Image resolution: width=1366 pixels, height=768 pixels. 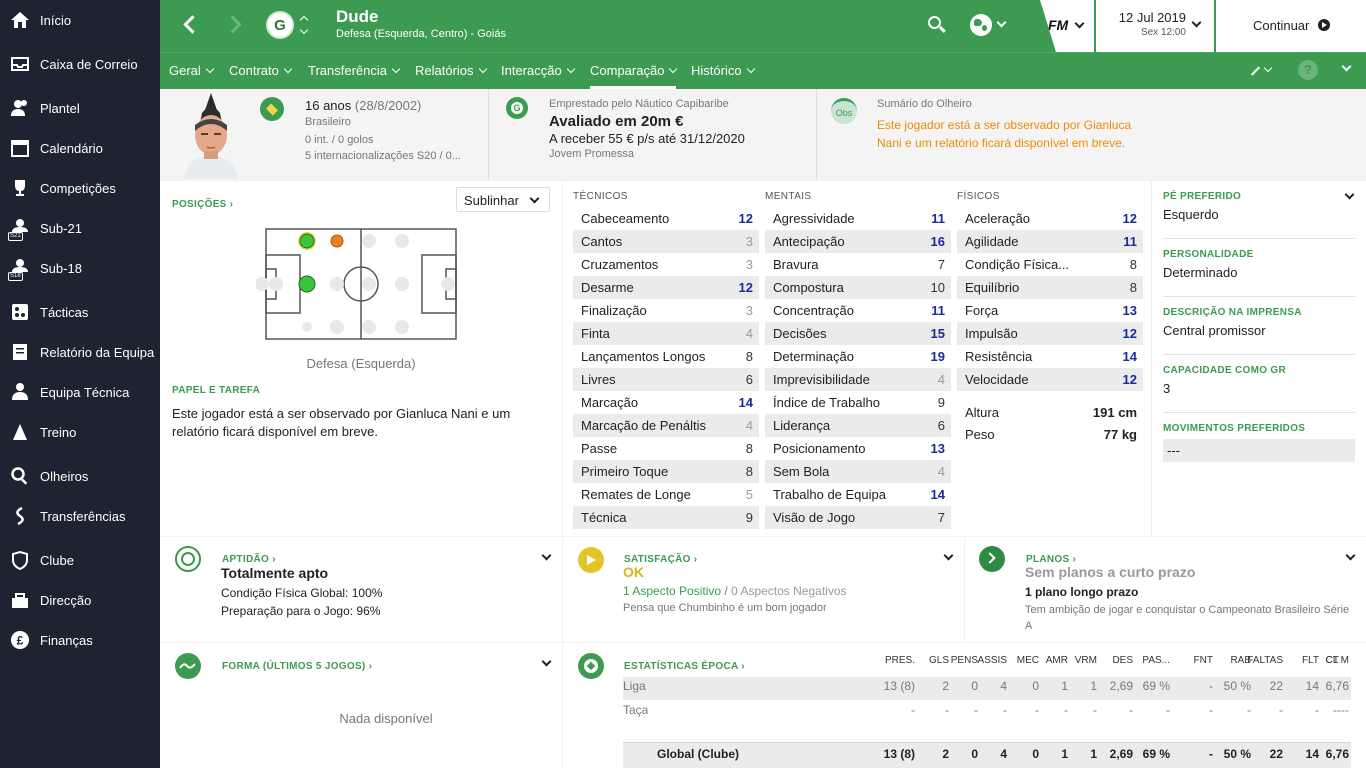 I want to click on attribute-row: Concentração 11, so click(x=858, y=310).